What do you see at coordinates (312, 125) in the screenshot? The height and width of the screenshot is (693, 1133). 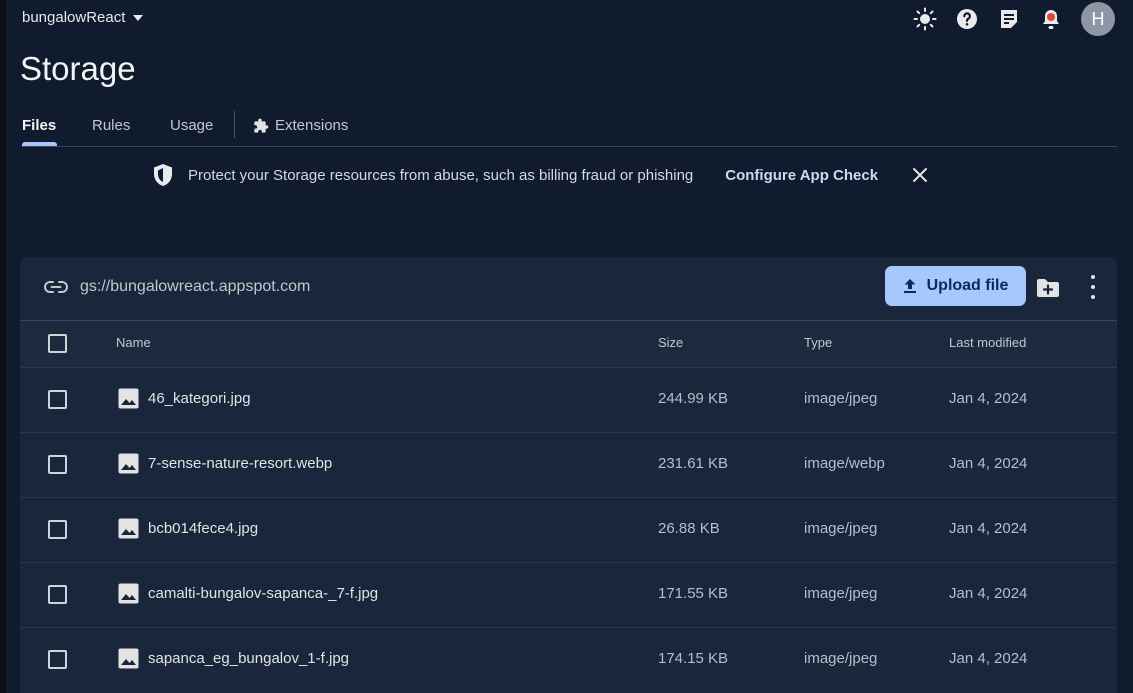 I see `tab-extensions-label: Extensions` at bounding box center [312, 125].